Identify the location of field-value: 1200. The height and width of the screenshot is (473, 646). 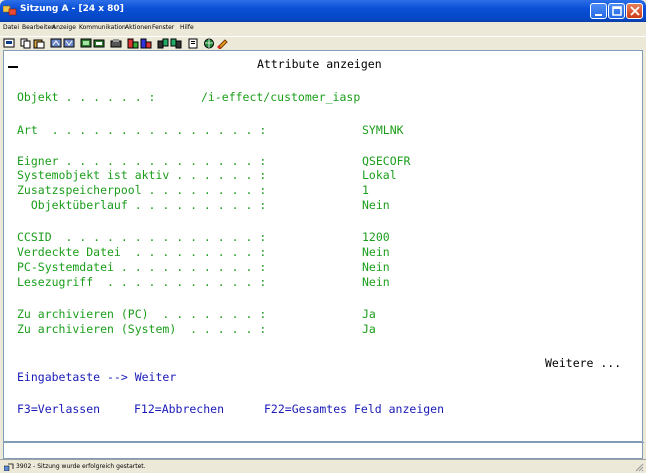
(376, 237).